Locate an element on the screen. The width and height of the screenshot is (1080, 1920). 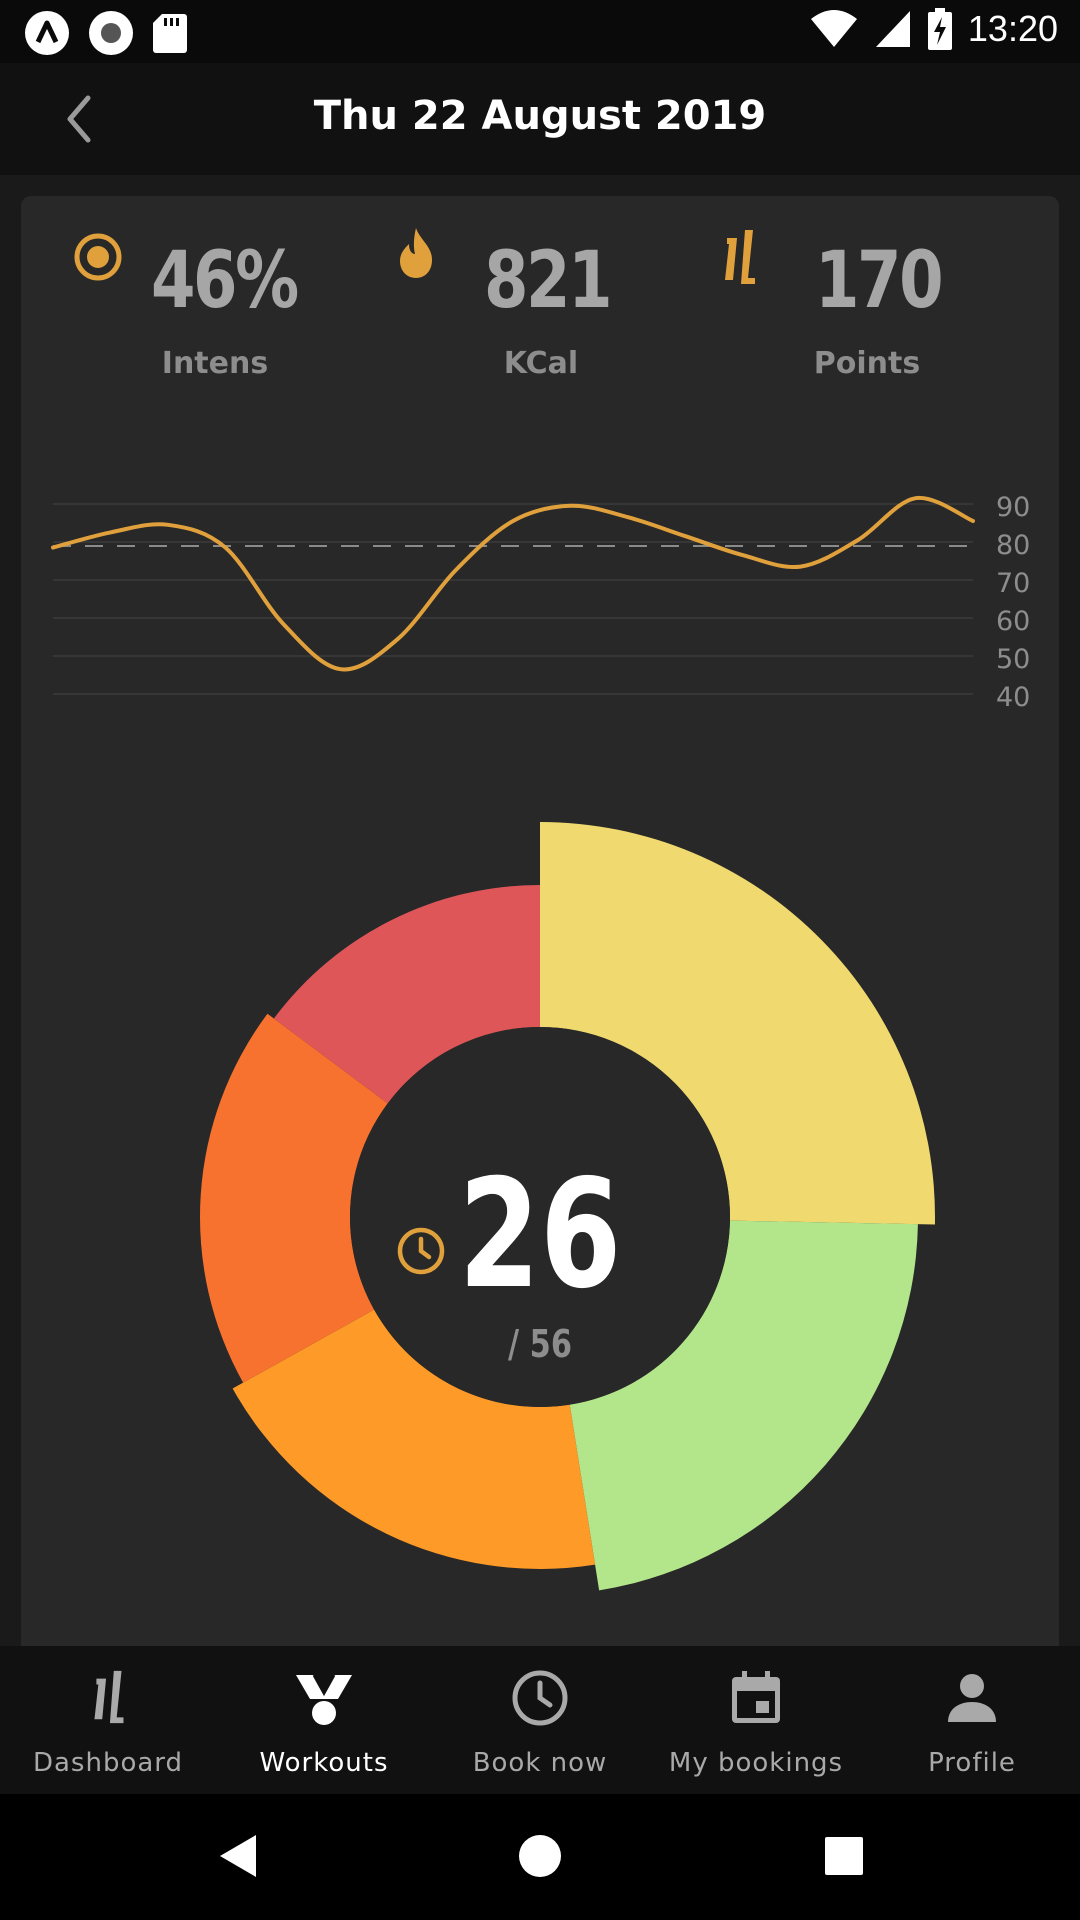
battery-charging-icon is located at coordinates (939, 29).